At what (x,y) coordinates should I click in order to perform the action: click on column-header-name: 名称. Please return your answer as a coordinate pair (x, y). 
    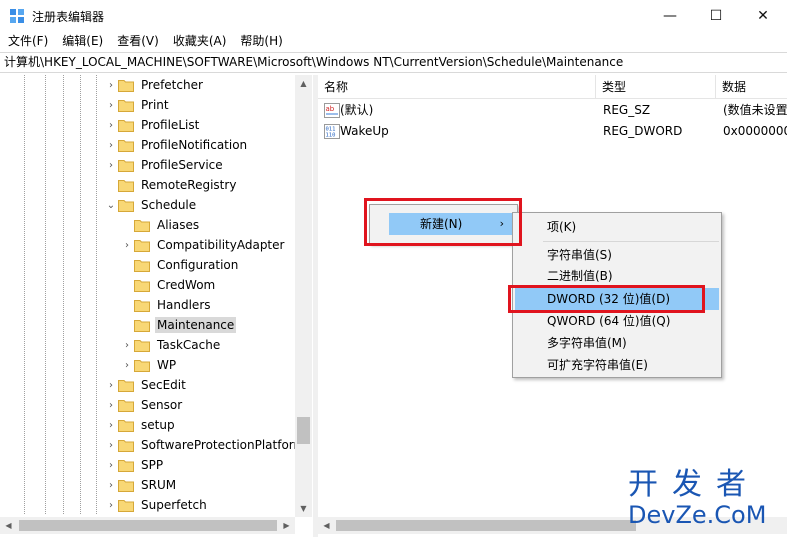
    Looking at the image, I should click on (457, 87).